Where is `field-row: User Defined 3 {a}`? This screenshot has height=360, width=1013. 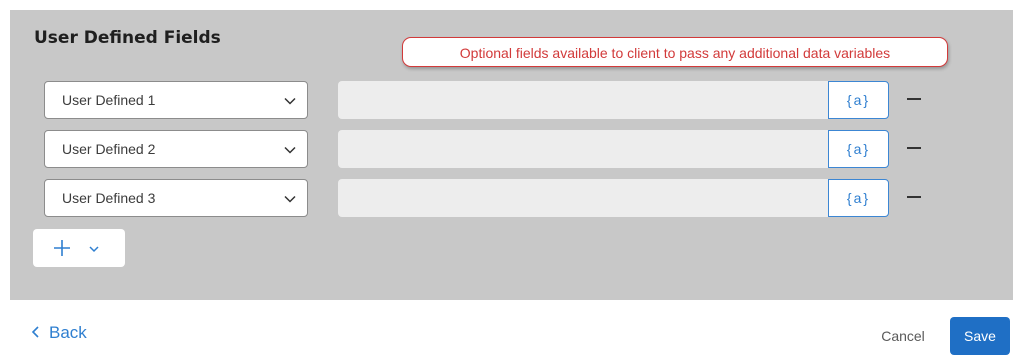 field-row: User Defined 3 {a} is located at coordinates (494, 198).